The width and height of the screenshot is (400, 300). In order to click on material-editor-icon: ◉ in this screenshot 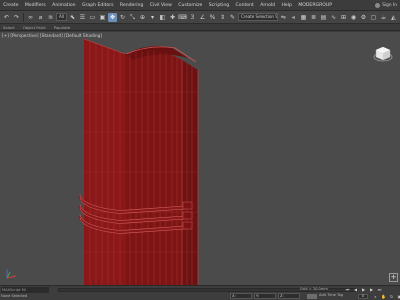, I will do `click(353, 17)`.